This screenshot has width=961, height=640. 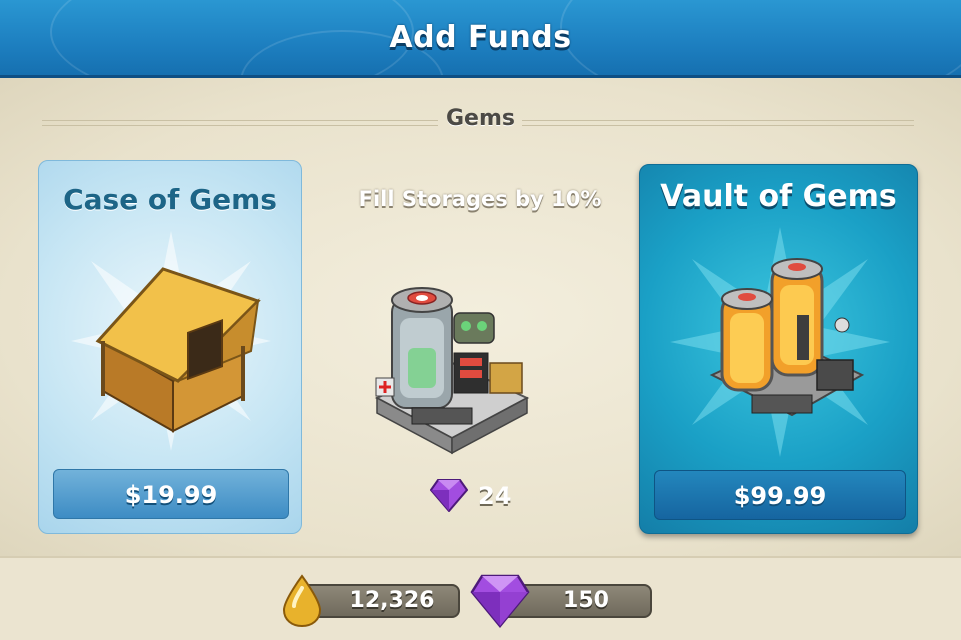 I want to click on header-bar: Add Funds, so click(x=480, y=39).